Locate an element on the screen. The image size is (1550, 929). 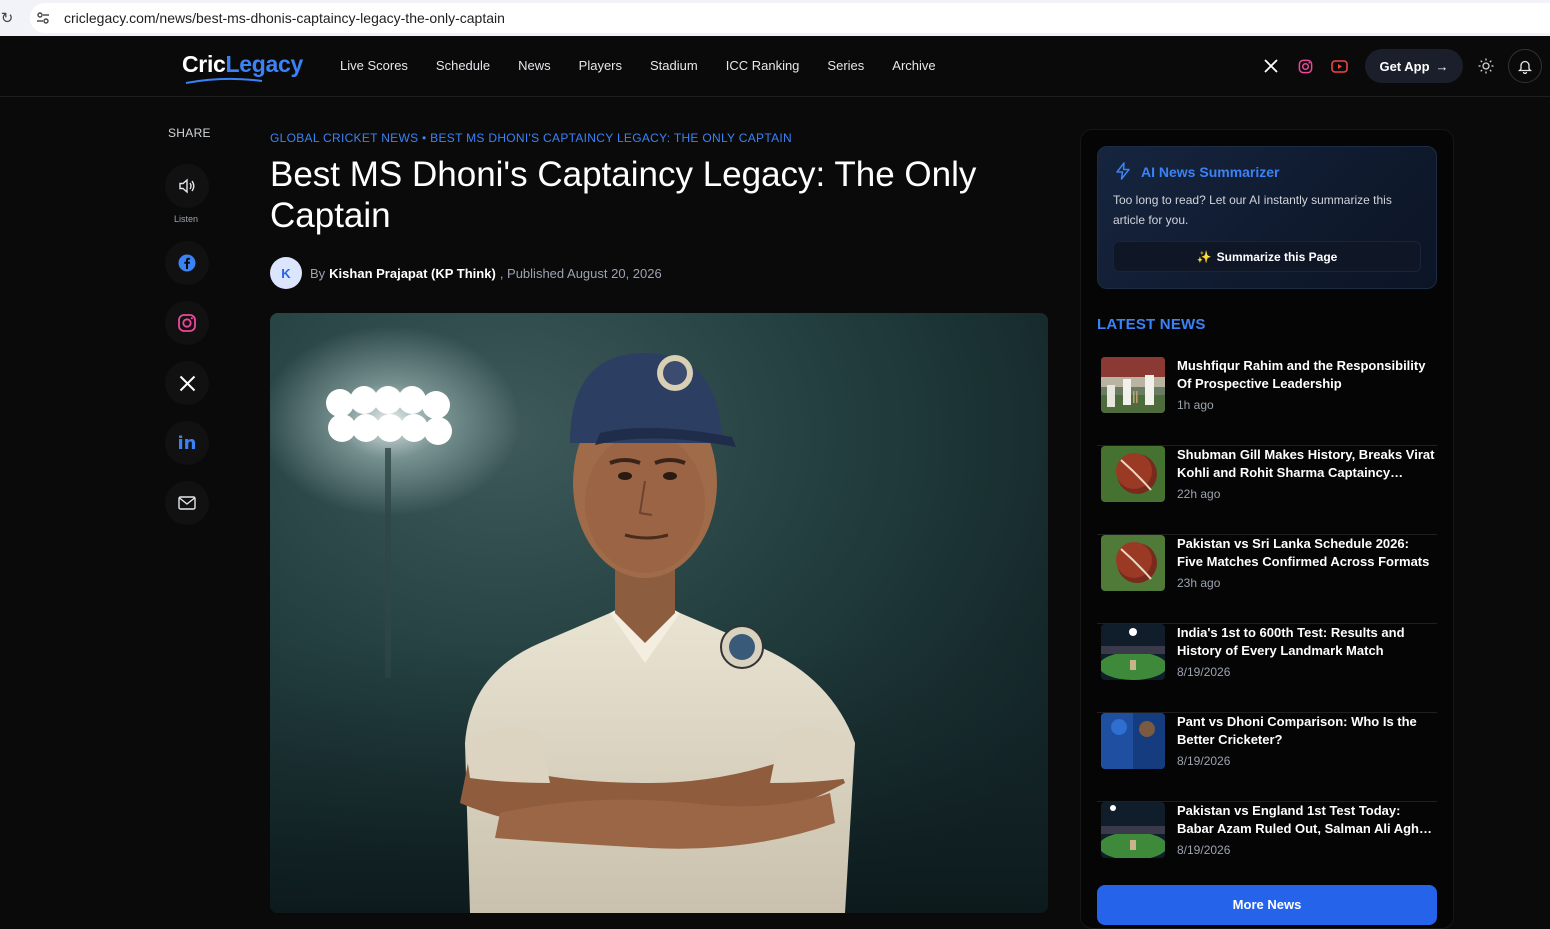
share-linkedin-button: in is located at coordinates (187, 443).